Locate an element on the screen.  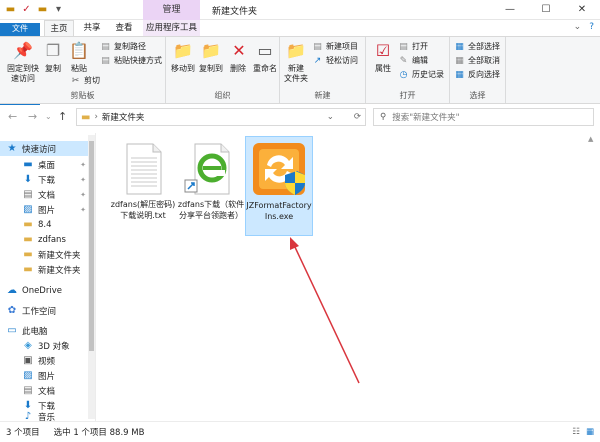
search-field: ⚲ 搜索"新建文件夹" is located at coordinates (483, 117).